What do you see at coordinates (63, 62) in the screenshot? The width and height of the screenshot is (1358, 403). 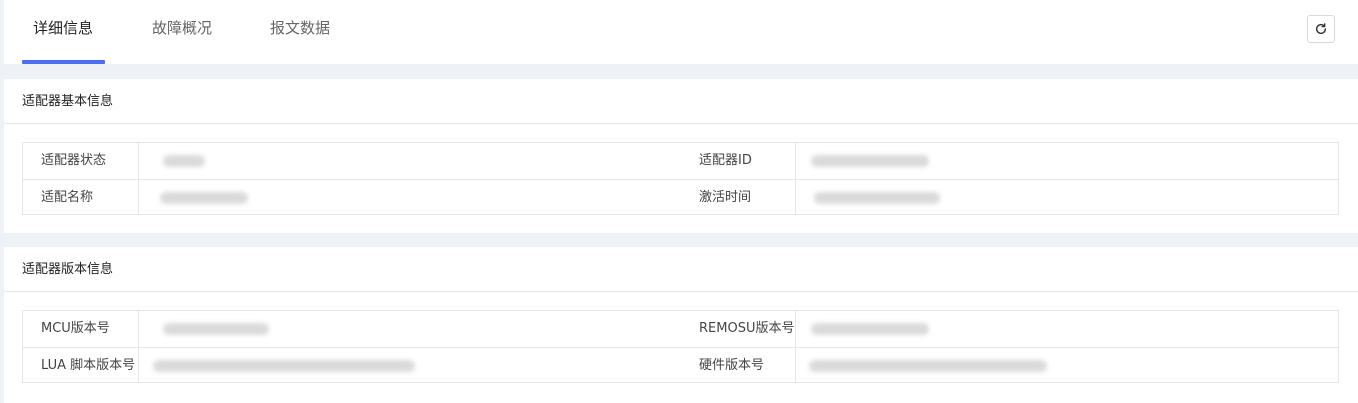 I see `active-tab-indicator` at bounding box center [63, 62].